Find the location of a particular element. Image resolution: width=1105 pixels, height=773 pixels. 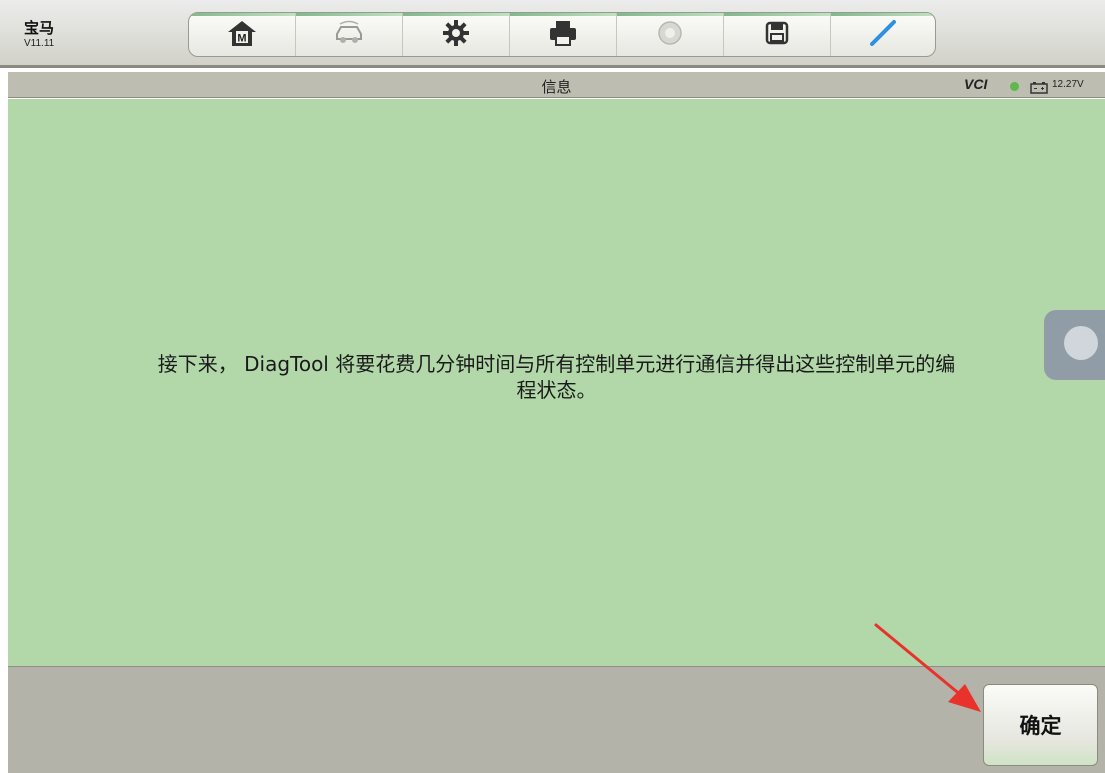

help-button is located at coordinates (670, 34).